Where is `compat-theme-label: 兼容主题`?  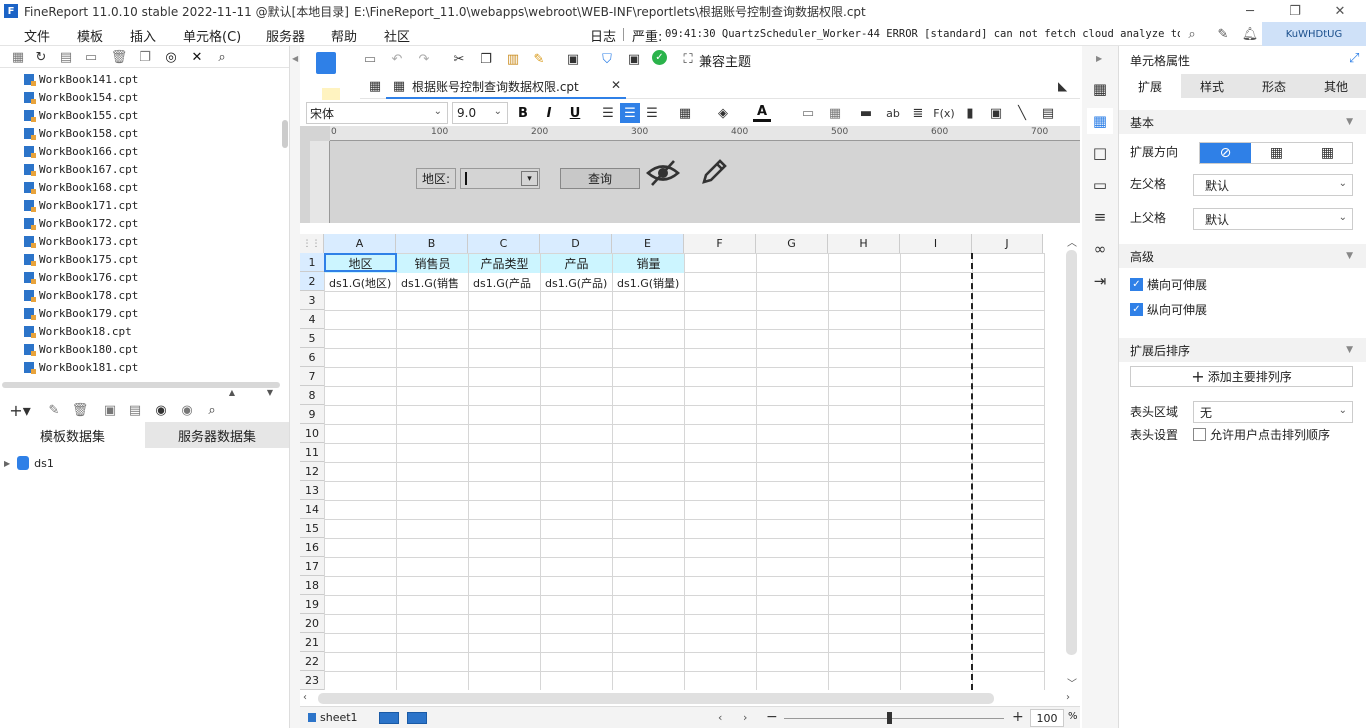
compat-theme-label: 兼容主题 is located at coordinates (725, 60).